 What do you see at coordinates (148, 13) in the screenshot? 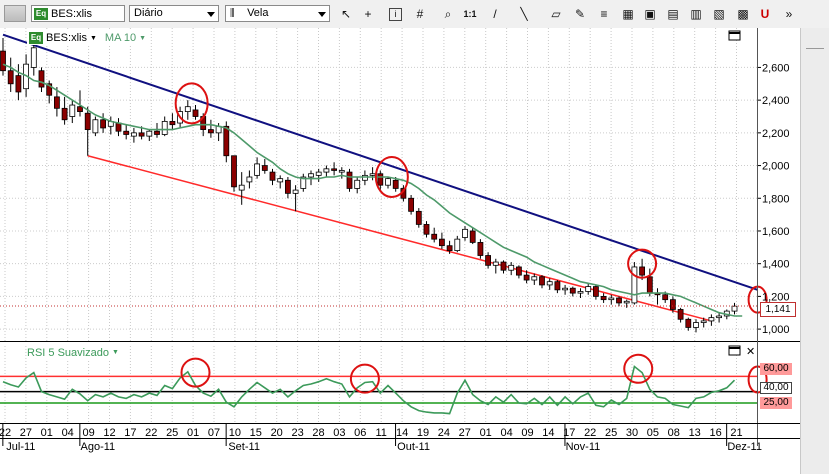
I see `period-value: Diário` at bounding box center [148, 13].